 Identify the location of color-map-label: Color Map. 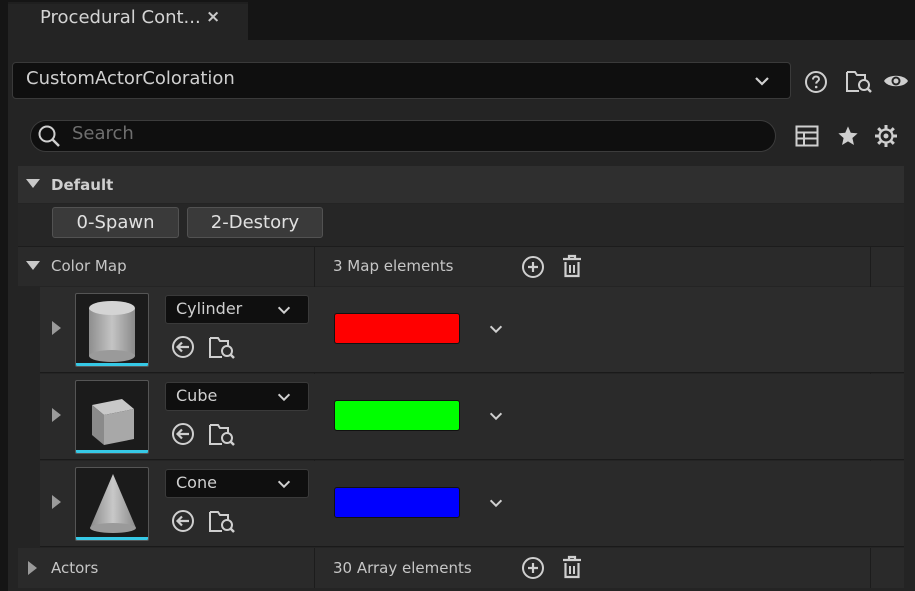
(89, 266).